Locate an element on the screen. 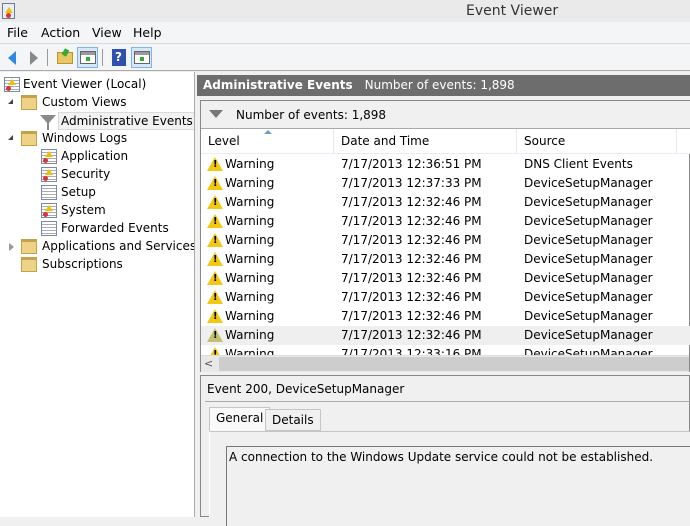 Image resolution: width=690 pixels, height=526 pixels. title-bar: Event Viewer is located at coordinates (345, 11).